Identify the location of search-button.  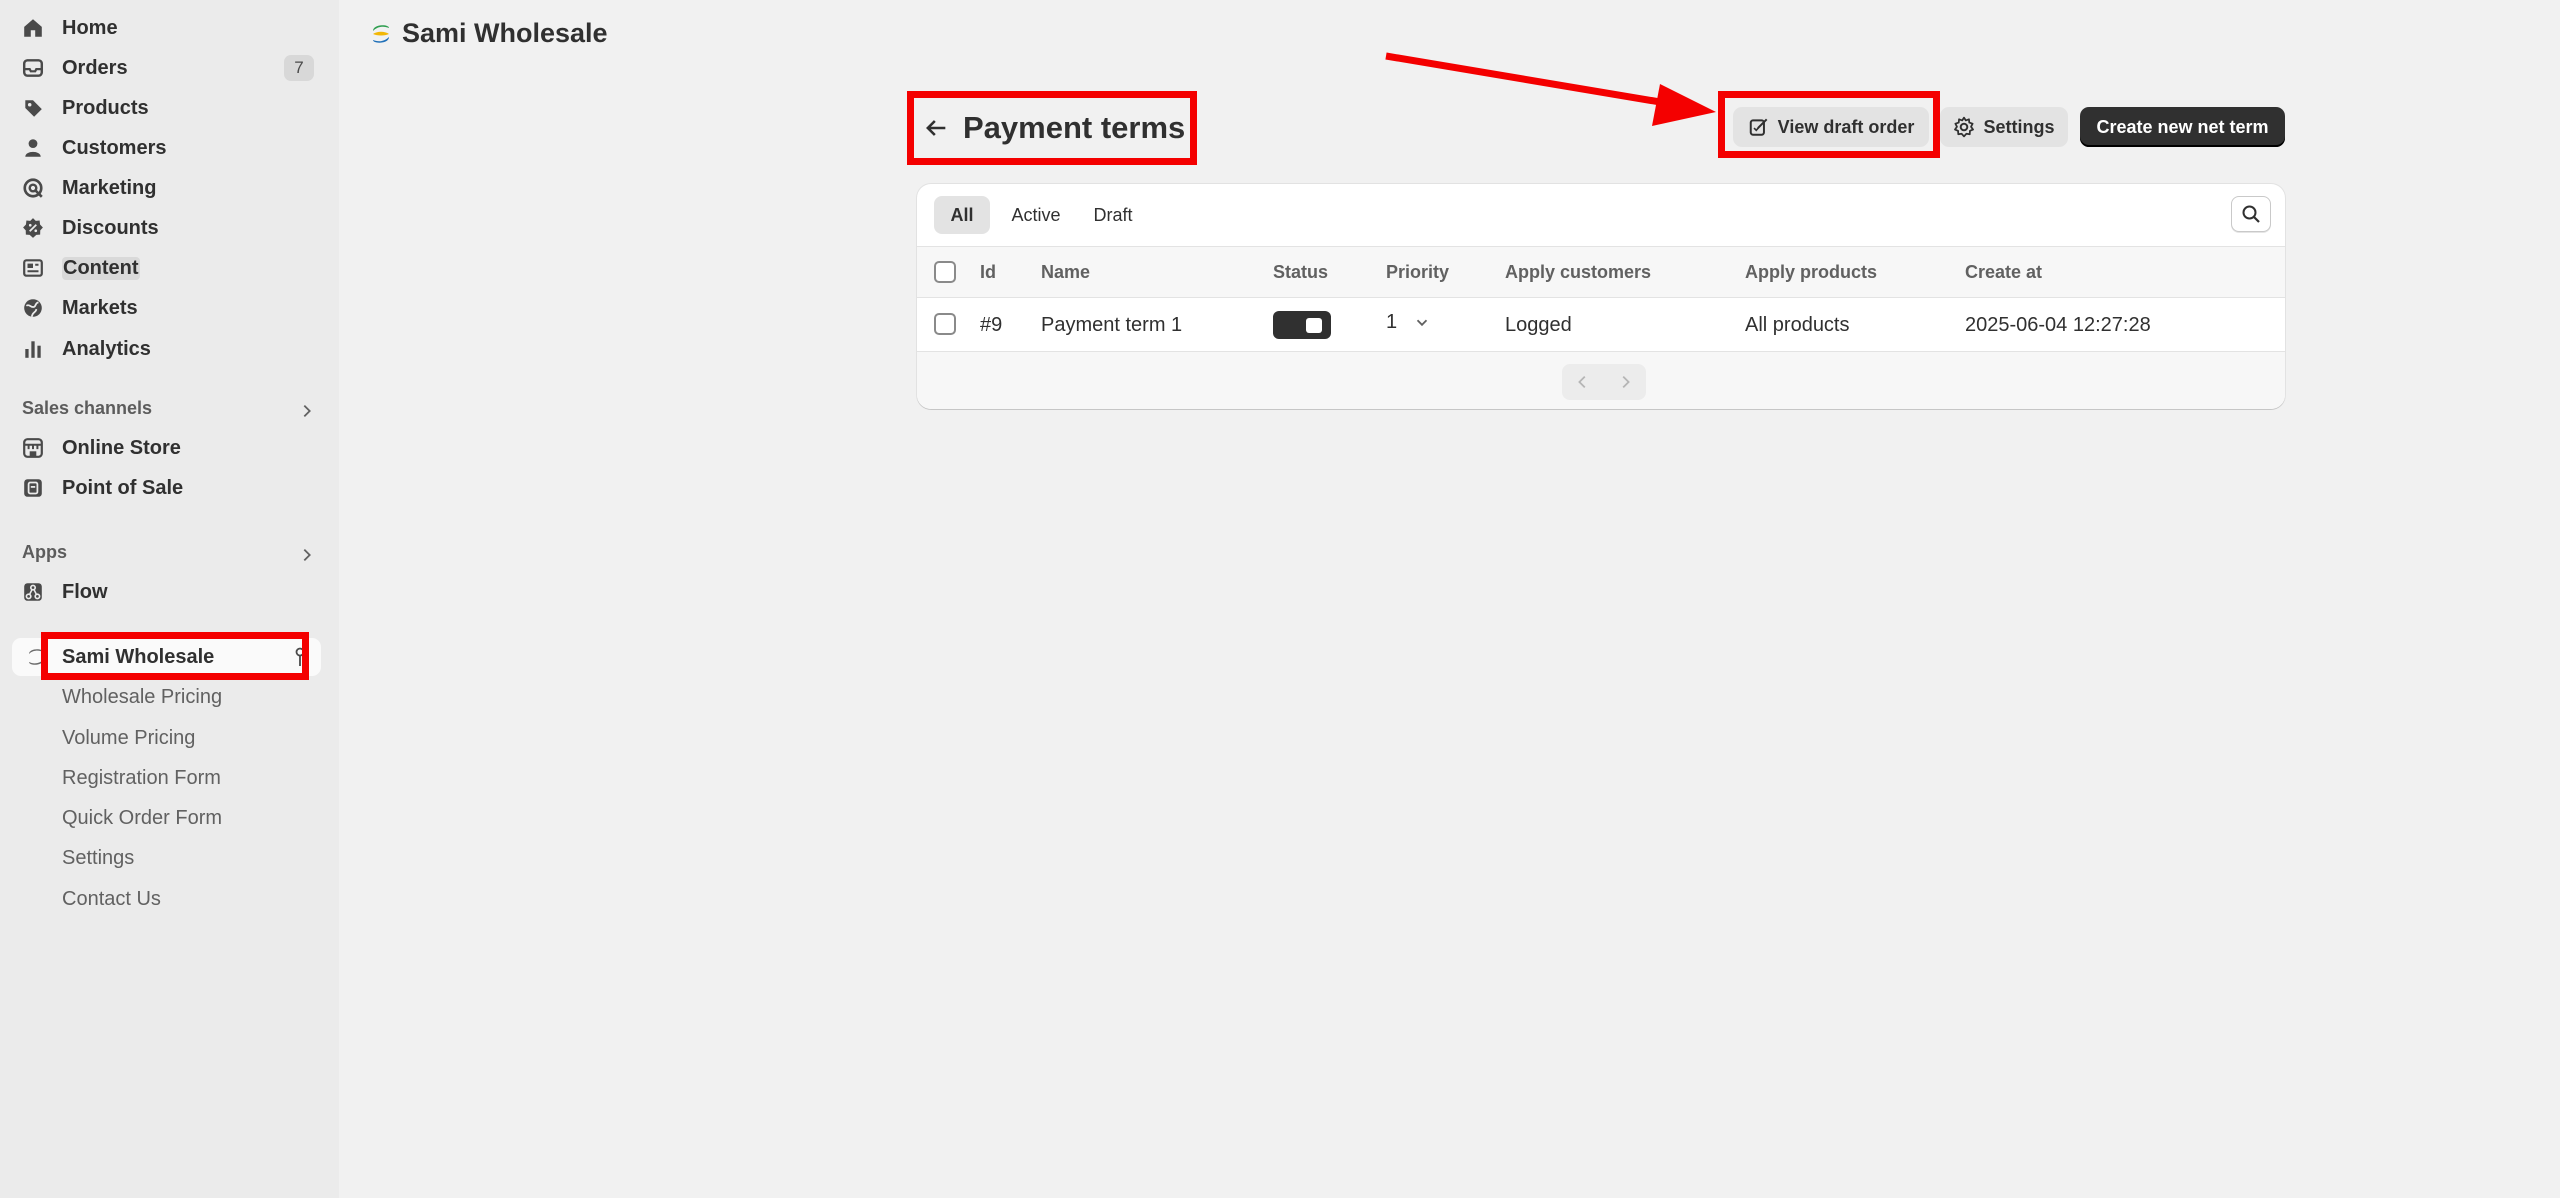
(2251, 214).